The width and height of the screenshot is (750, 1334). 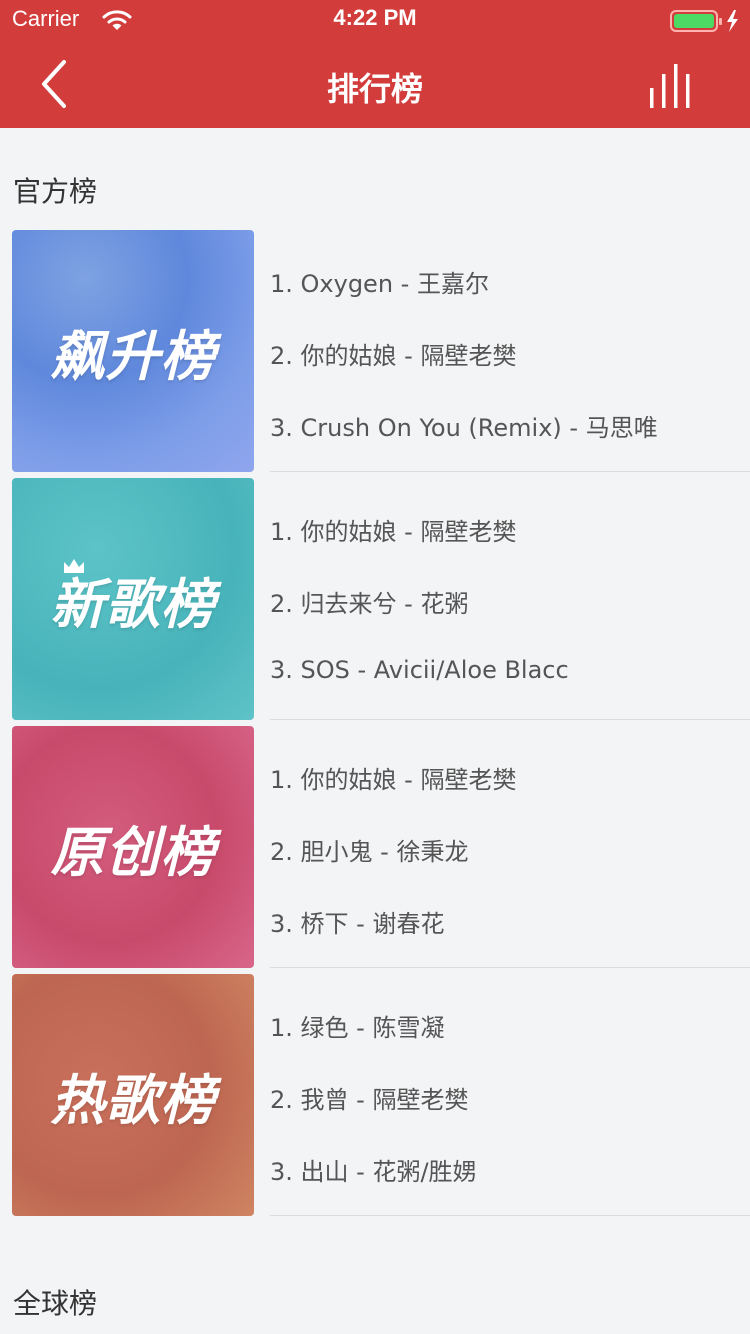 What do you see at coordinates (379, 284) in the screenshot?
I see `chart-song: 1. Oxygen - 王嘉尔` at bounding box center [379, 284].